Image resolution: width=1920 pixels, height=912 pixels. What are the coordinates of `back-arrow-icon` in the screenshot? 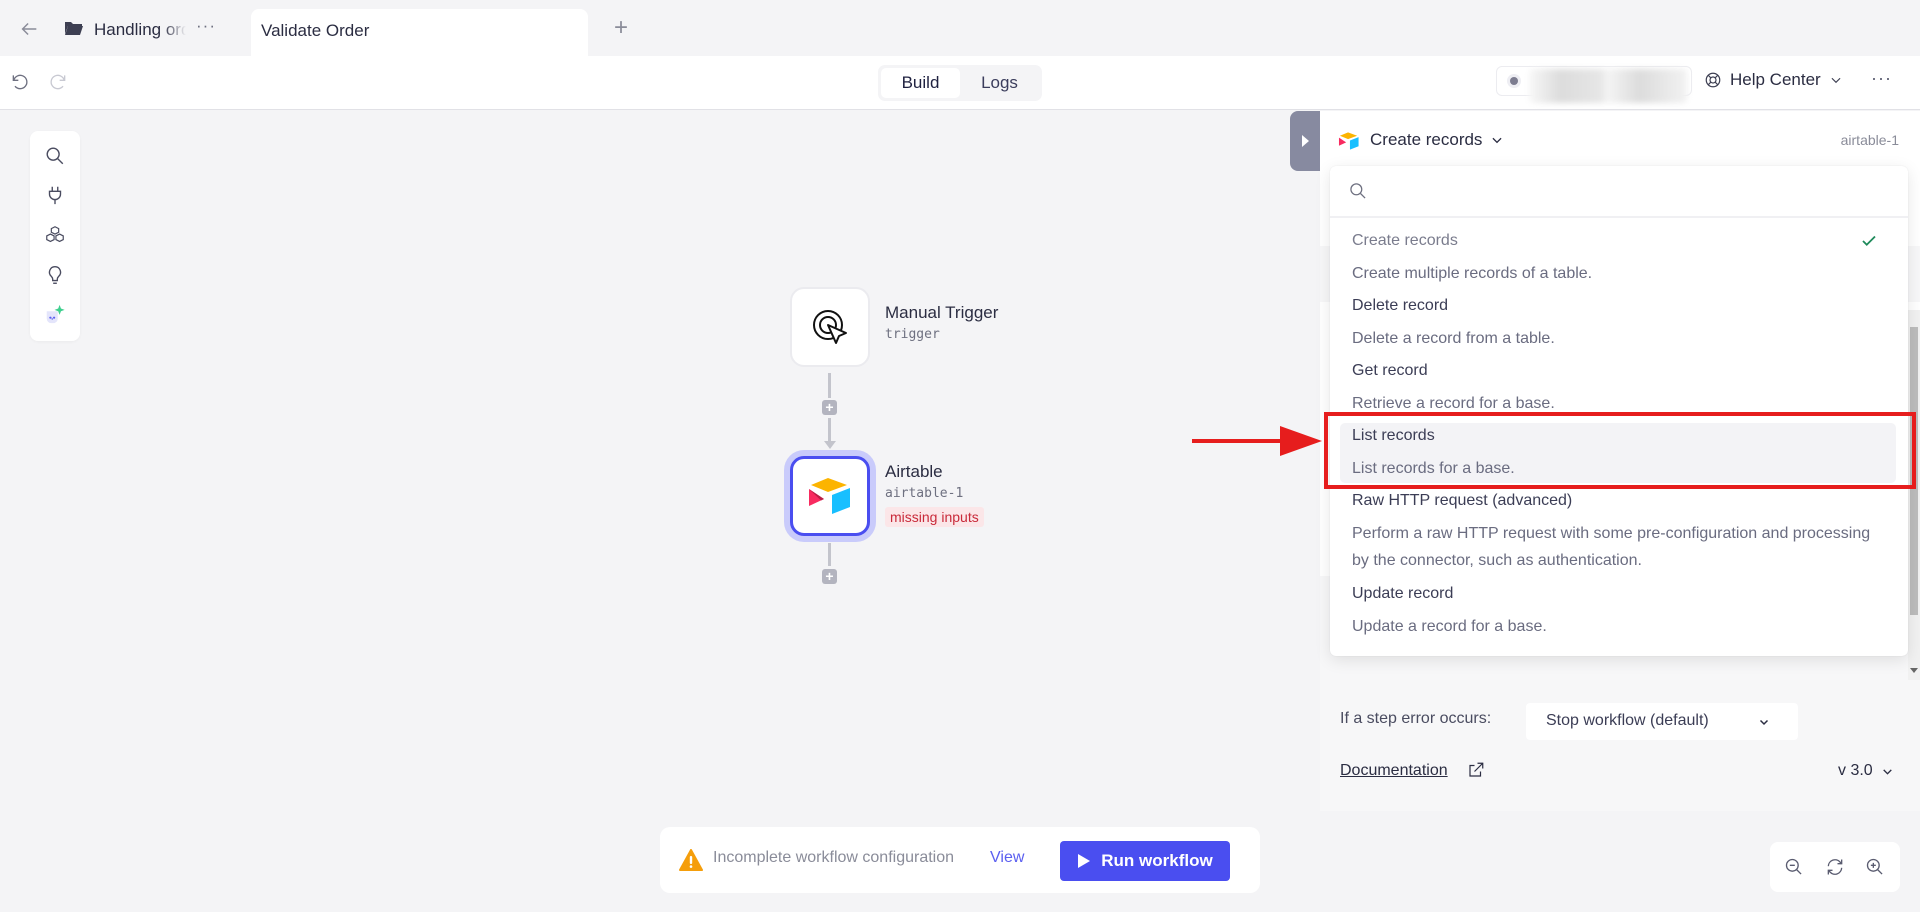 It's located at (29, 29).